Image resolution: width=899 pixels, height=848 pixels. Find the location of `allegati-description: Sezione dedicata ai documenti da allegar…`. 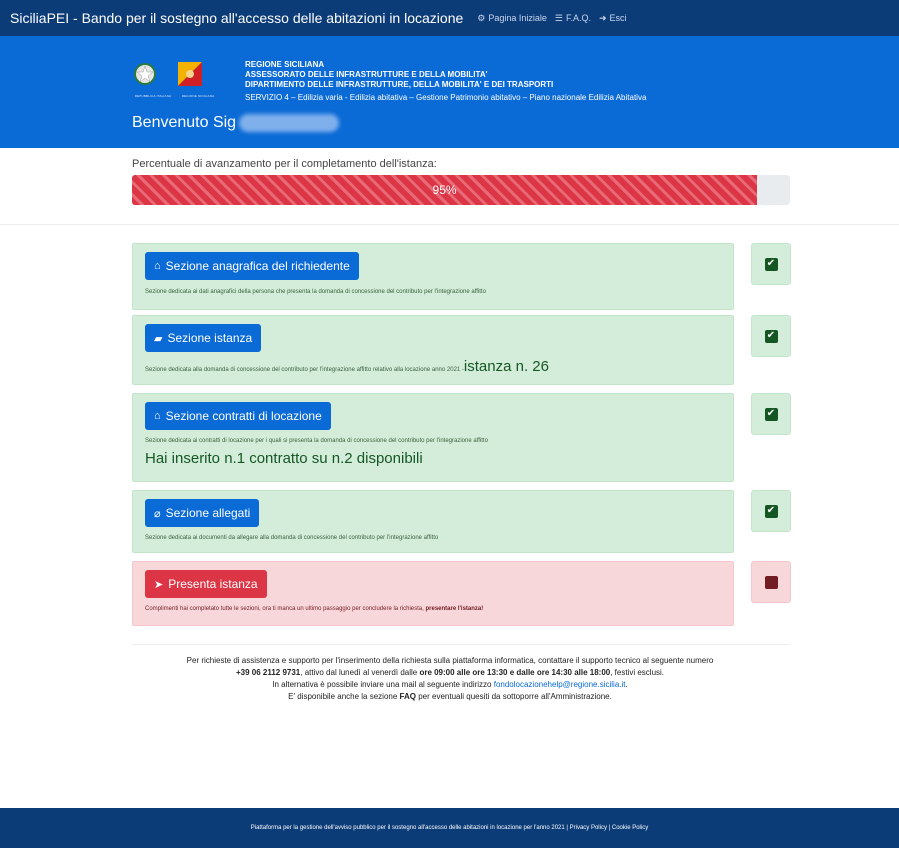

allegati-description: Sezione dedicata ai documenti da allegar… is located at coordinates (292, 538).